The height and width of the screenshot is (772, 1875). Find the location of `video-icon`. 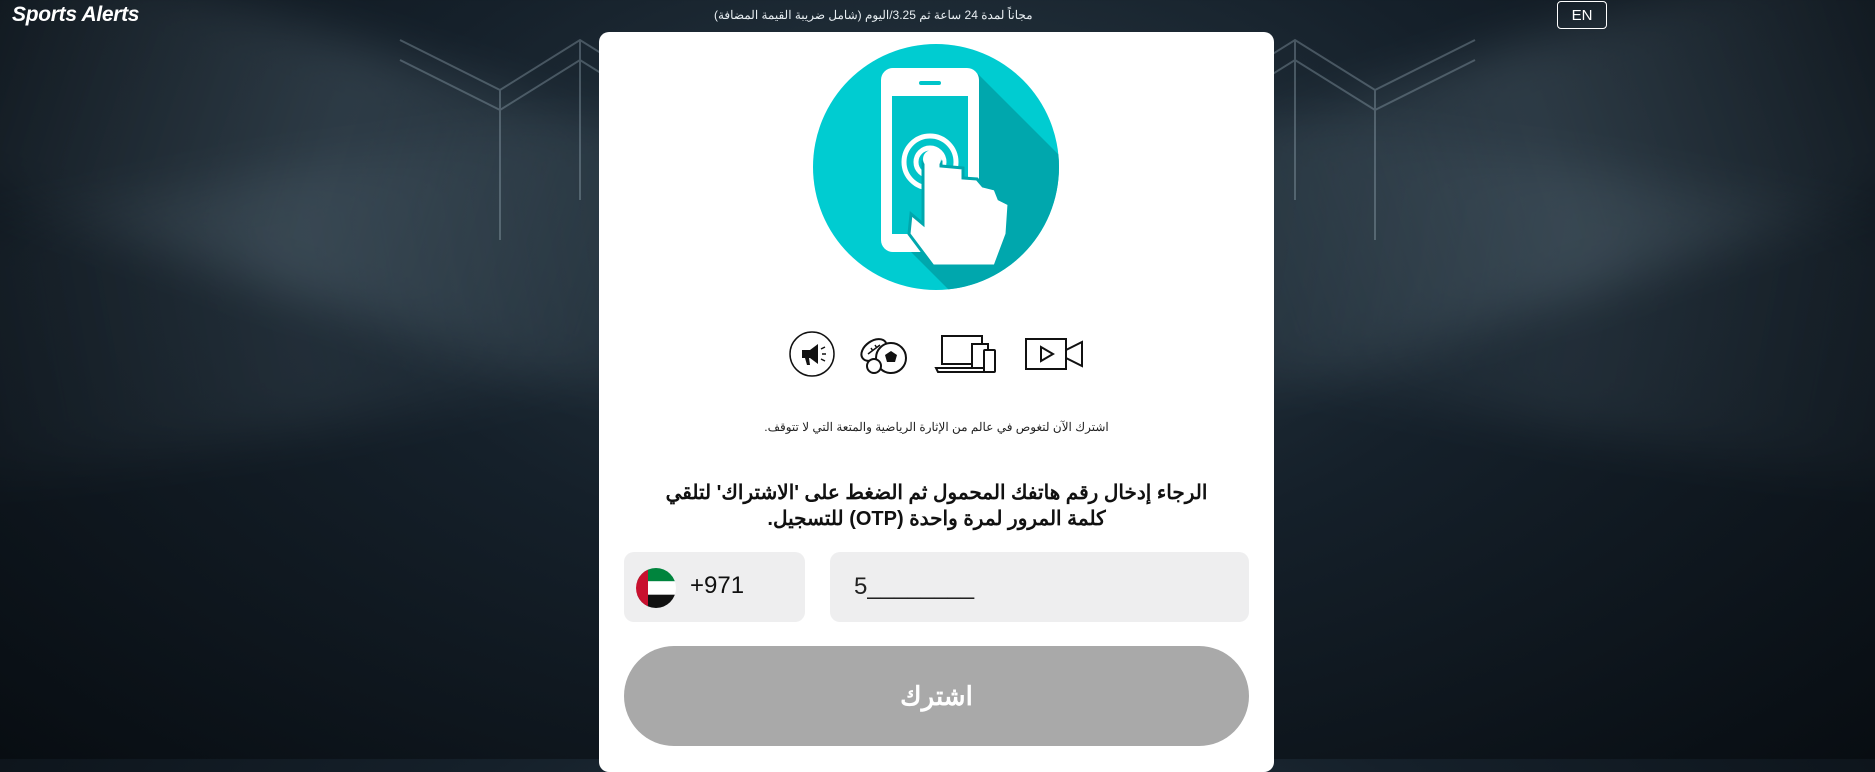

video-icon is located at coordinates (1054, 354).